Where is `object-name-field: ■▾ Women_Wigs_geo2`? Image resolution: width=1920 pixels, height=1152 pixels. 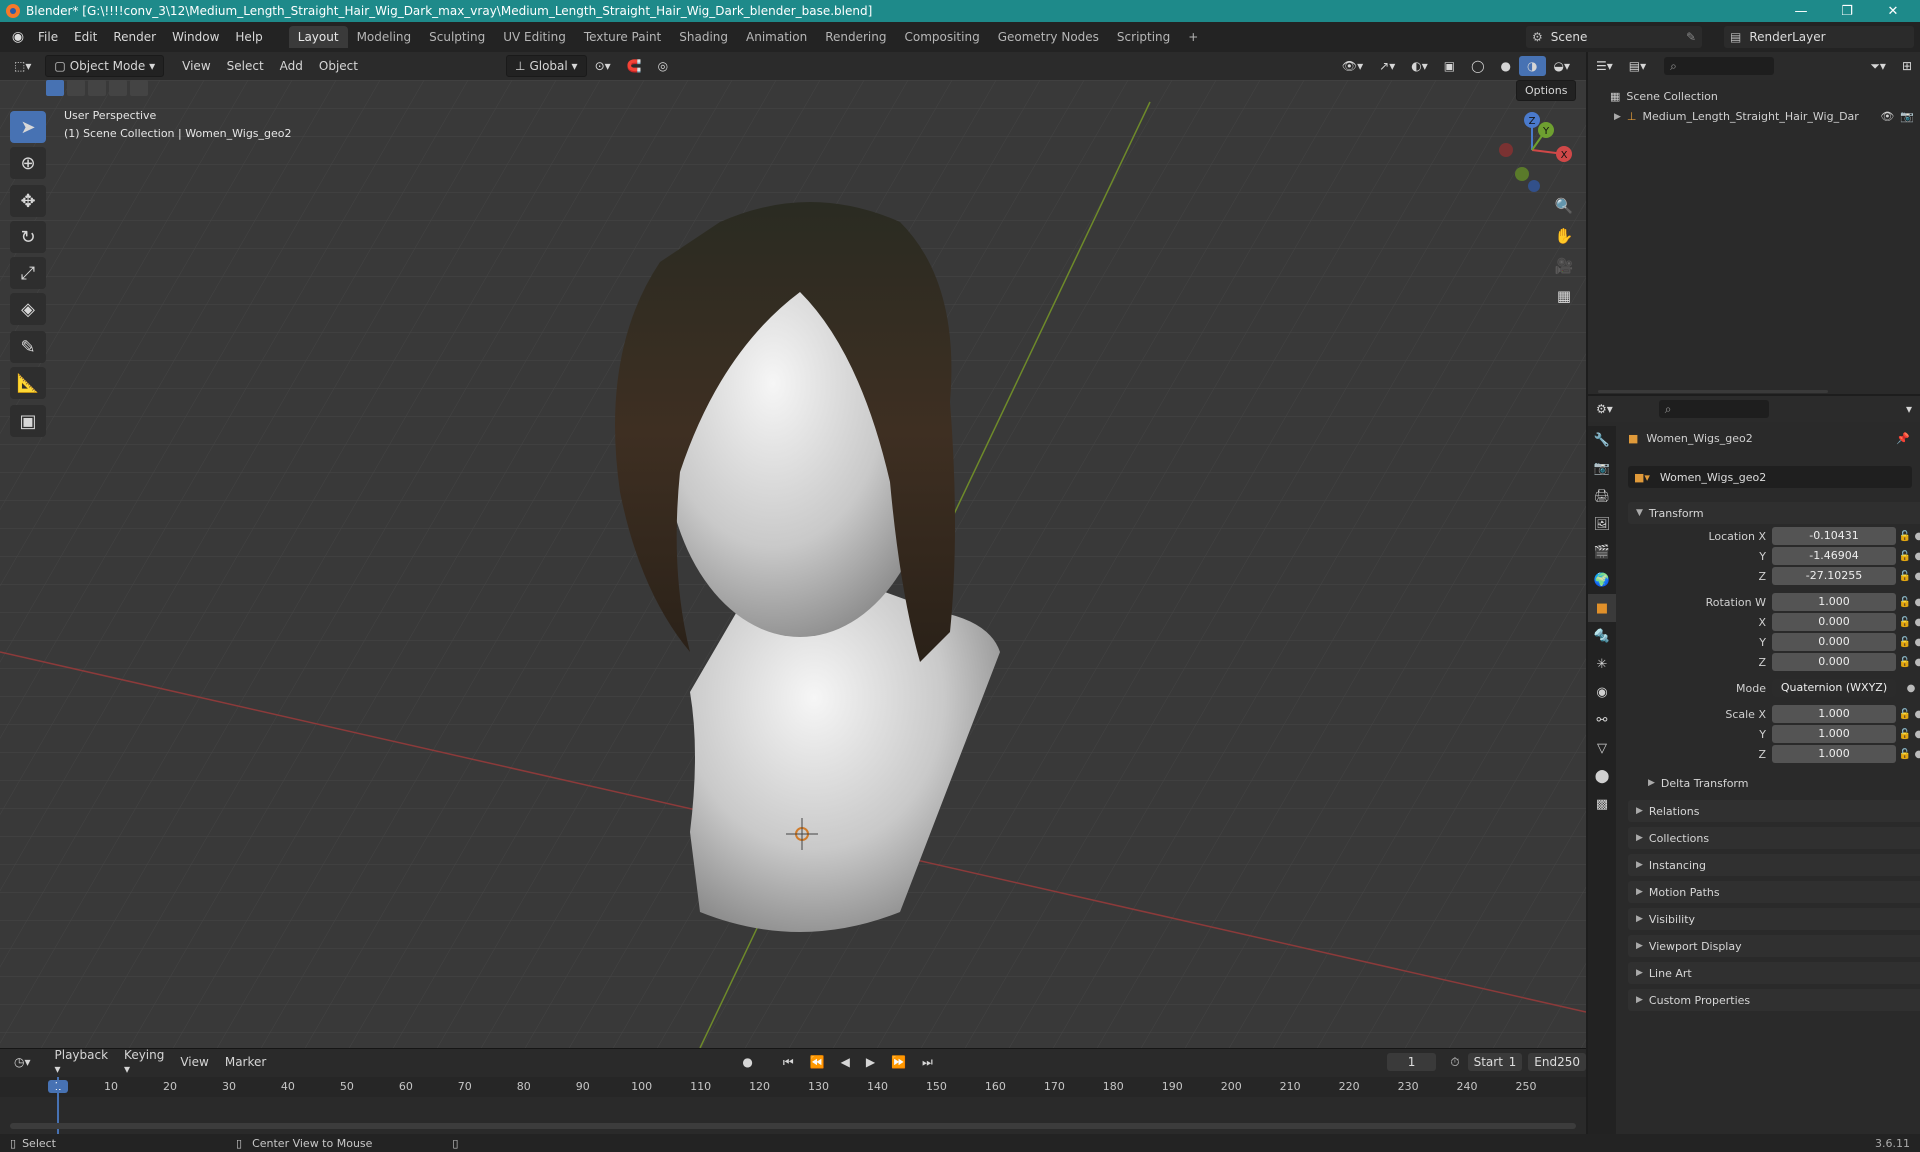 object-name-field: ■▾ Women_Wigs_geo2 is located at coordinates (1770, 477).